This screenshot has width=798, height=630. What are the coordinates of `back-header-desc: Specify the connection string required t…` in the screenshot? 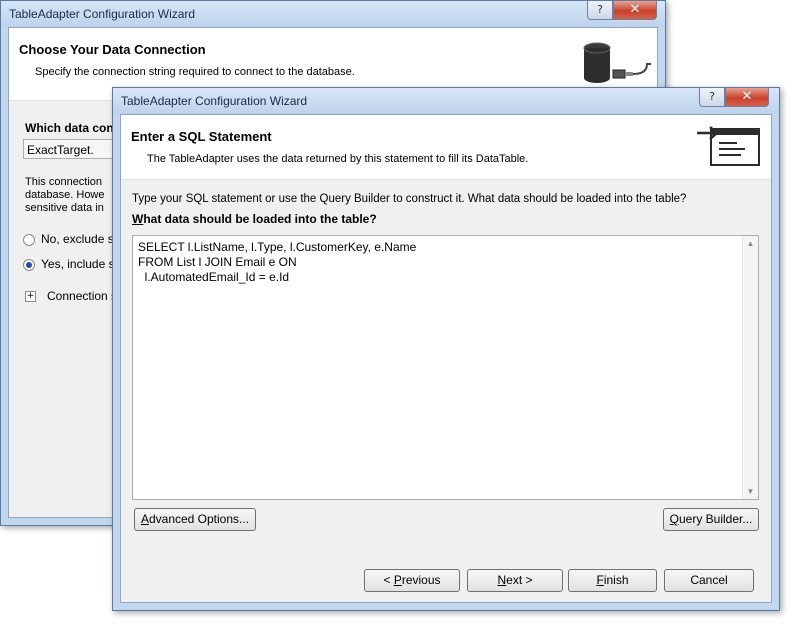 It's located at (195, 72).